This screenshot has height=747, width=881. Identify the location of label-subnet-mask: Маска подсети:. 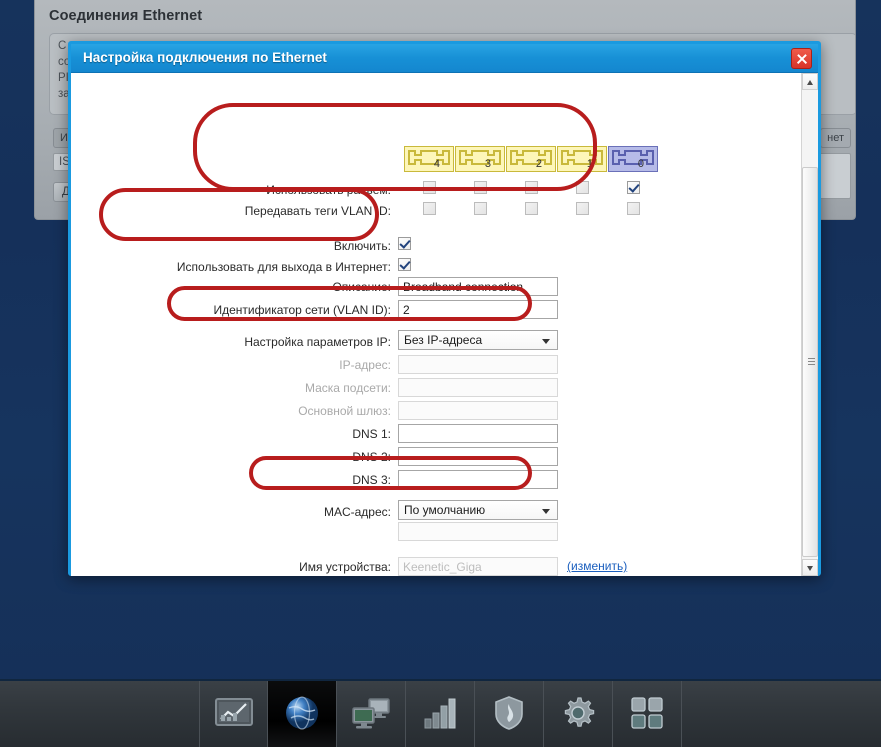
(347, 388).